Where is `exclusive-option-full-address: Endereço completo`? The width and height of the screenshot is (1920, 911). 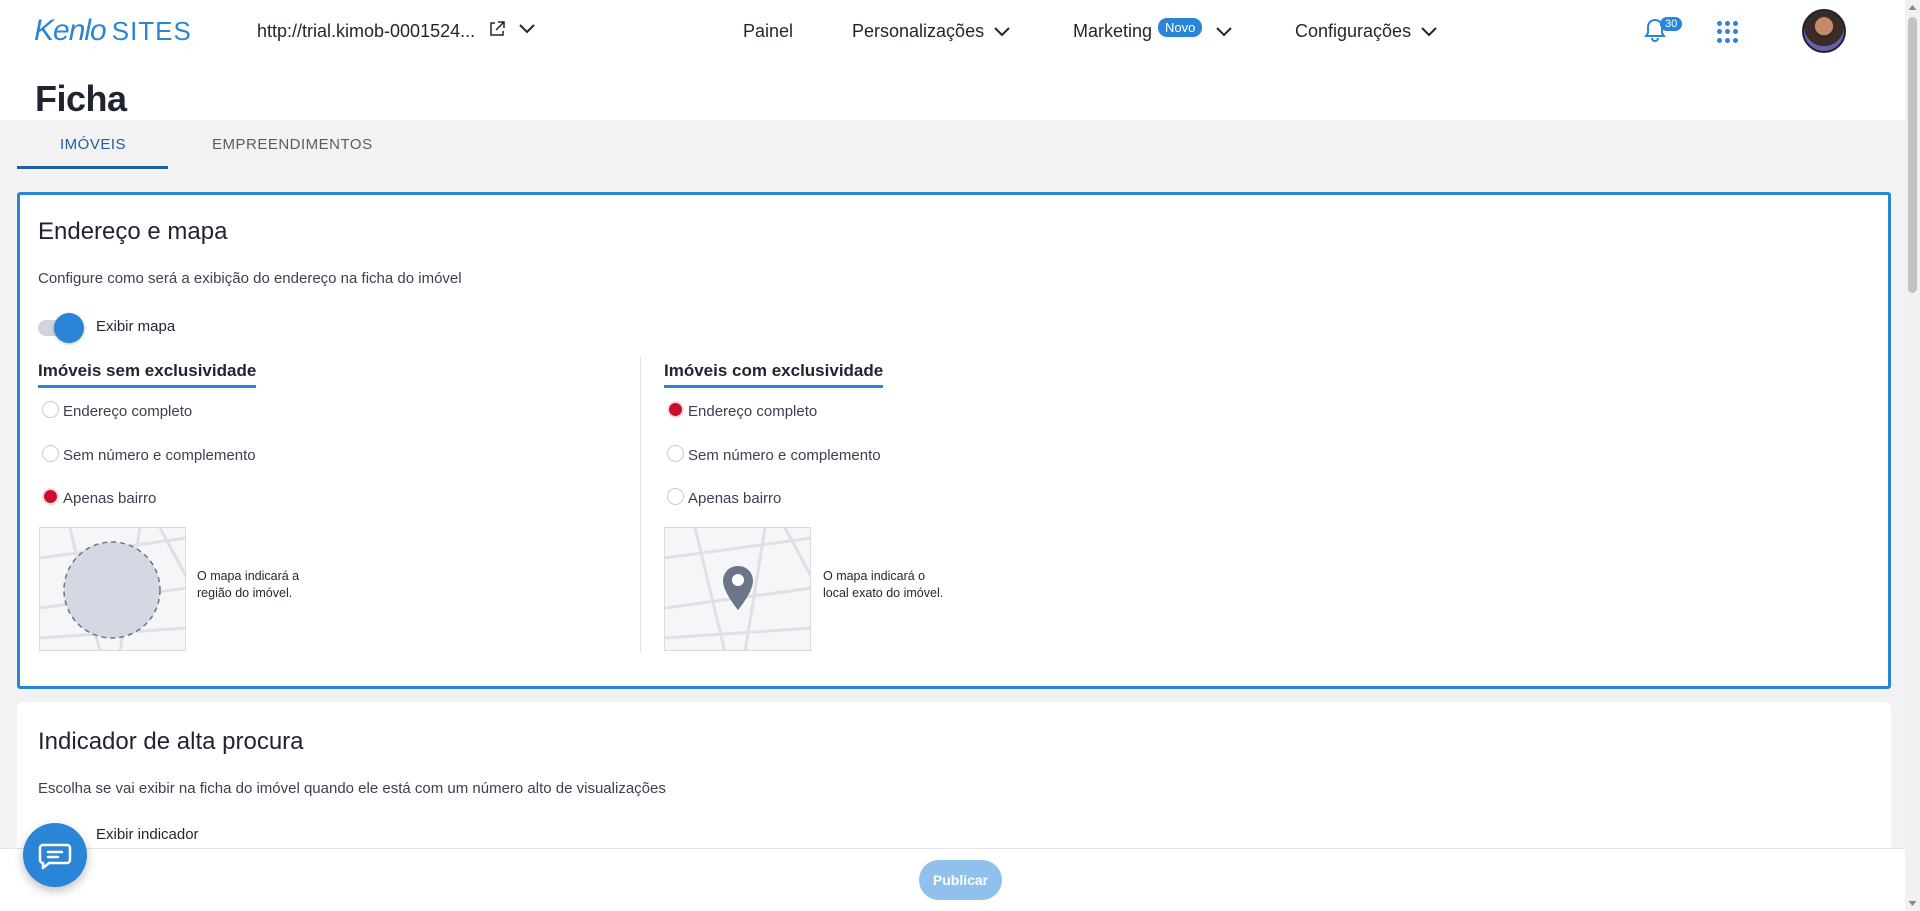
exclusive-option-full-address: Endereço completo is located at coordinates (742, 410).